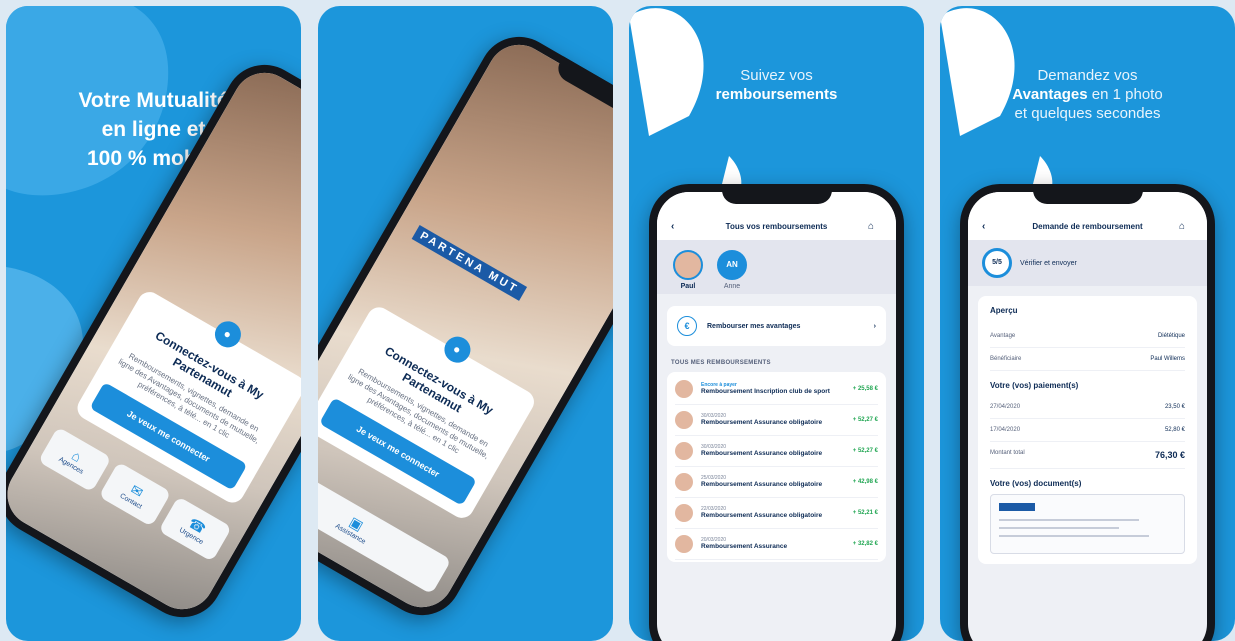 The width and height of the screenshot is (1235, 641). What do you see at coordinates (776, 85) in the screenshot?
I see `headline: Suivez vos remboursements` at bounding box center [776, 85].